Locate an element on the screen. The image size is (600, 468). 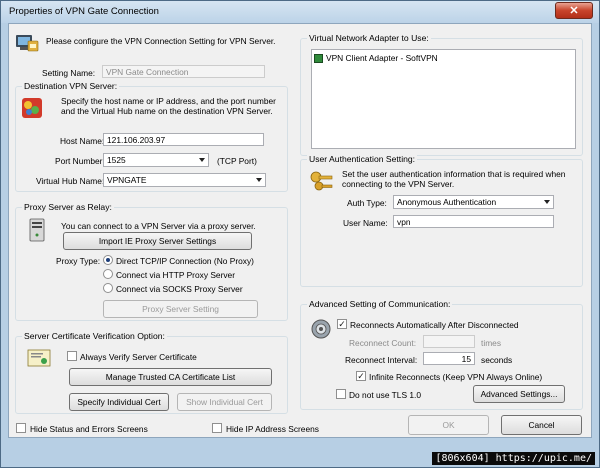
setting-name-label: Setting Name: is located at coordinates (69, 73).